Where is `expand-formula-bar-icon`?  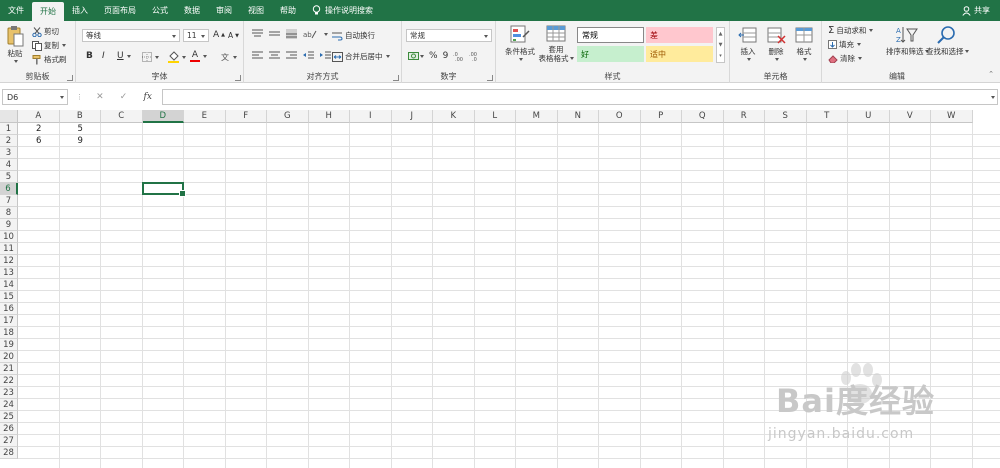
expand-formula-bar-icon is located at coordinates (993, 97).